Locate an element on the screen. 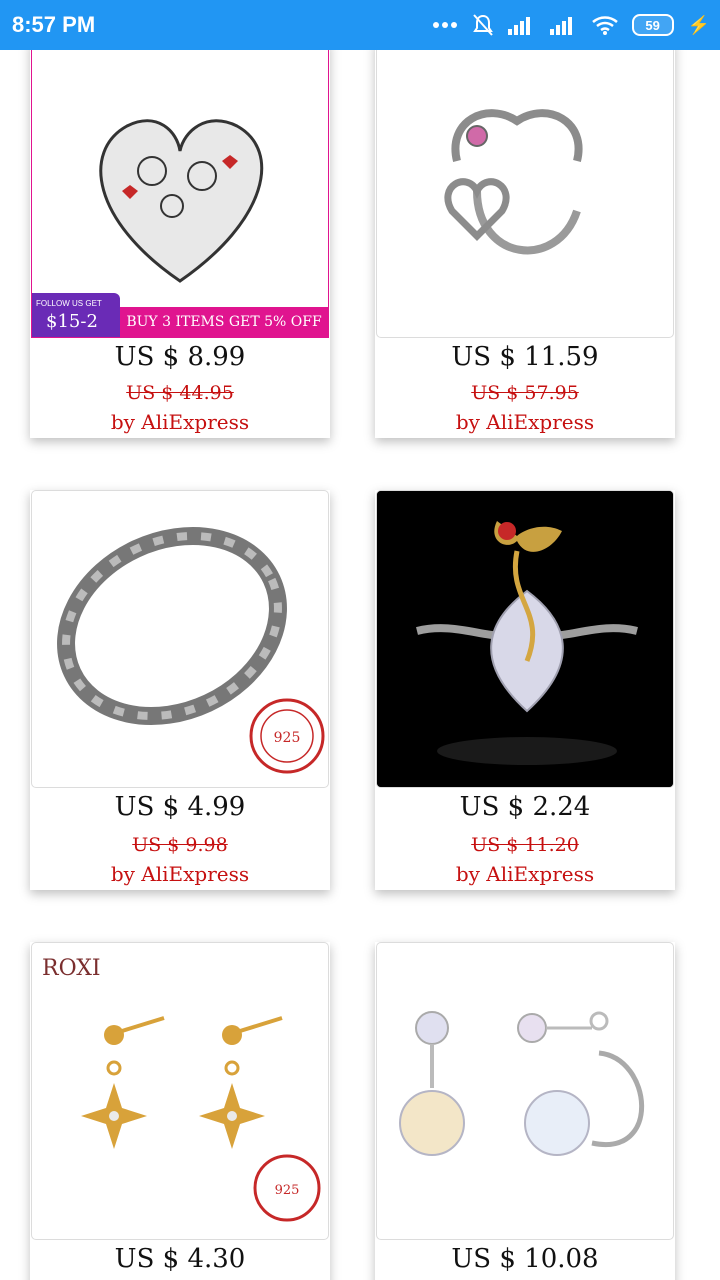 The width and height of the screenshot is (720, 1280). crystal-earrings-image is located at coordinates (522, 1083).